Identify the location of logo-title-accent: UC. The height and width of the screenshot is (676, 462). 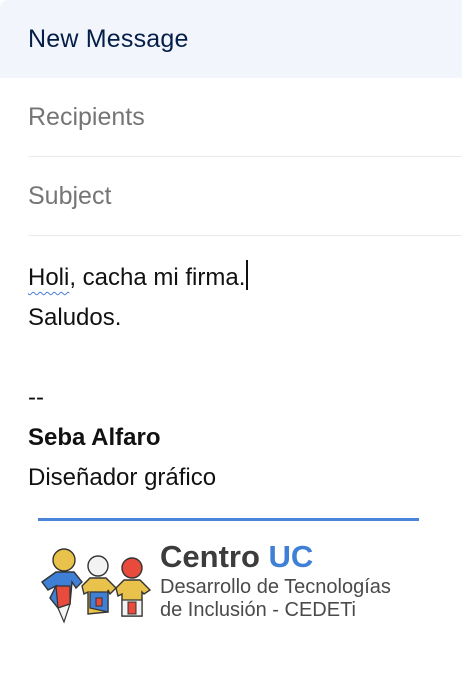
(291, 556).